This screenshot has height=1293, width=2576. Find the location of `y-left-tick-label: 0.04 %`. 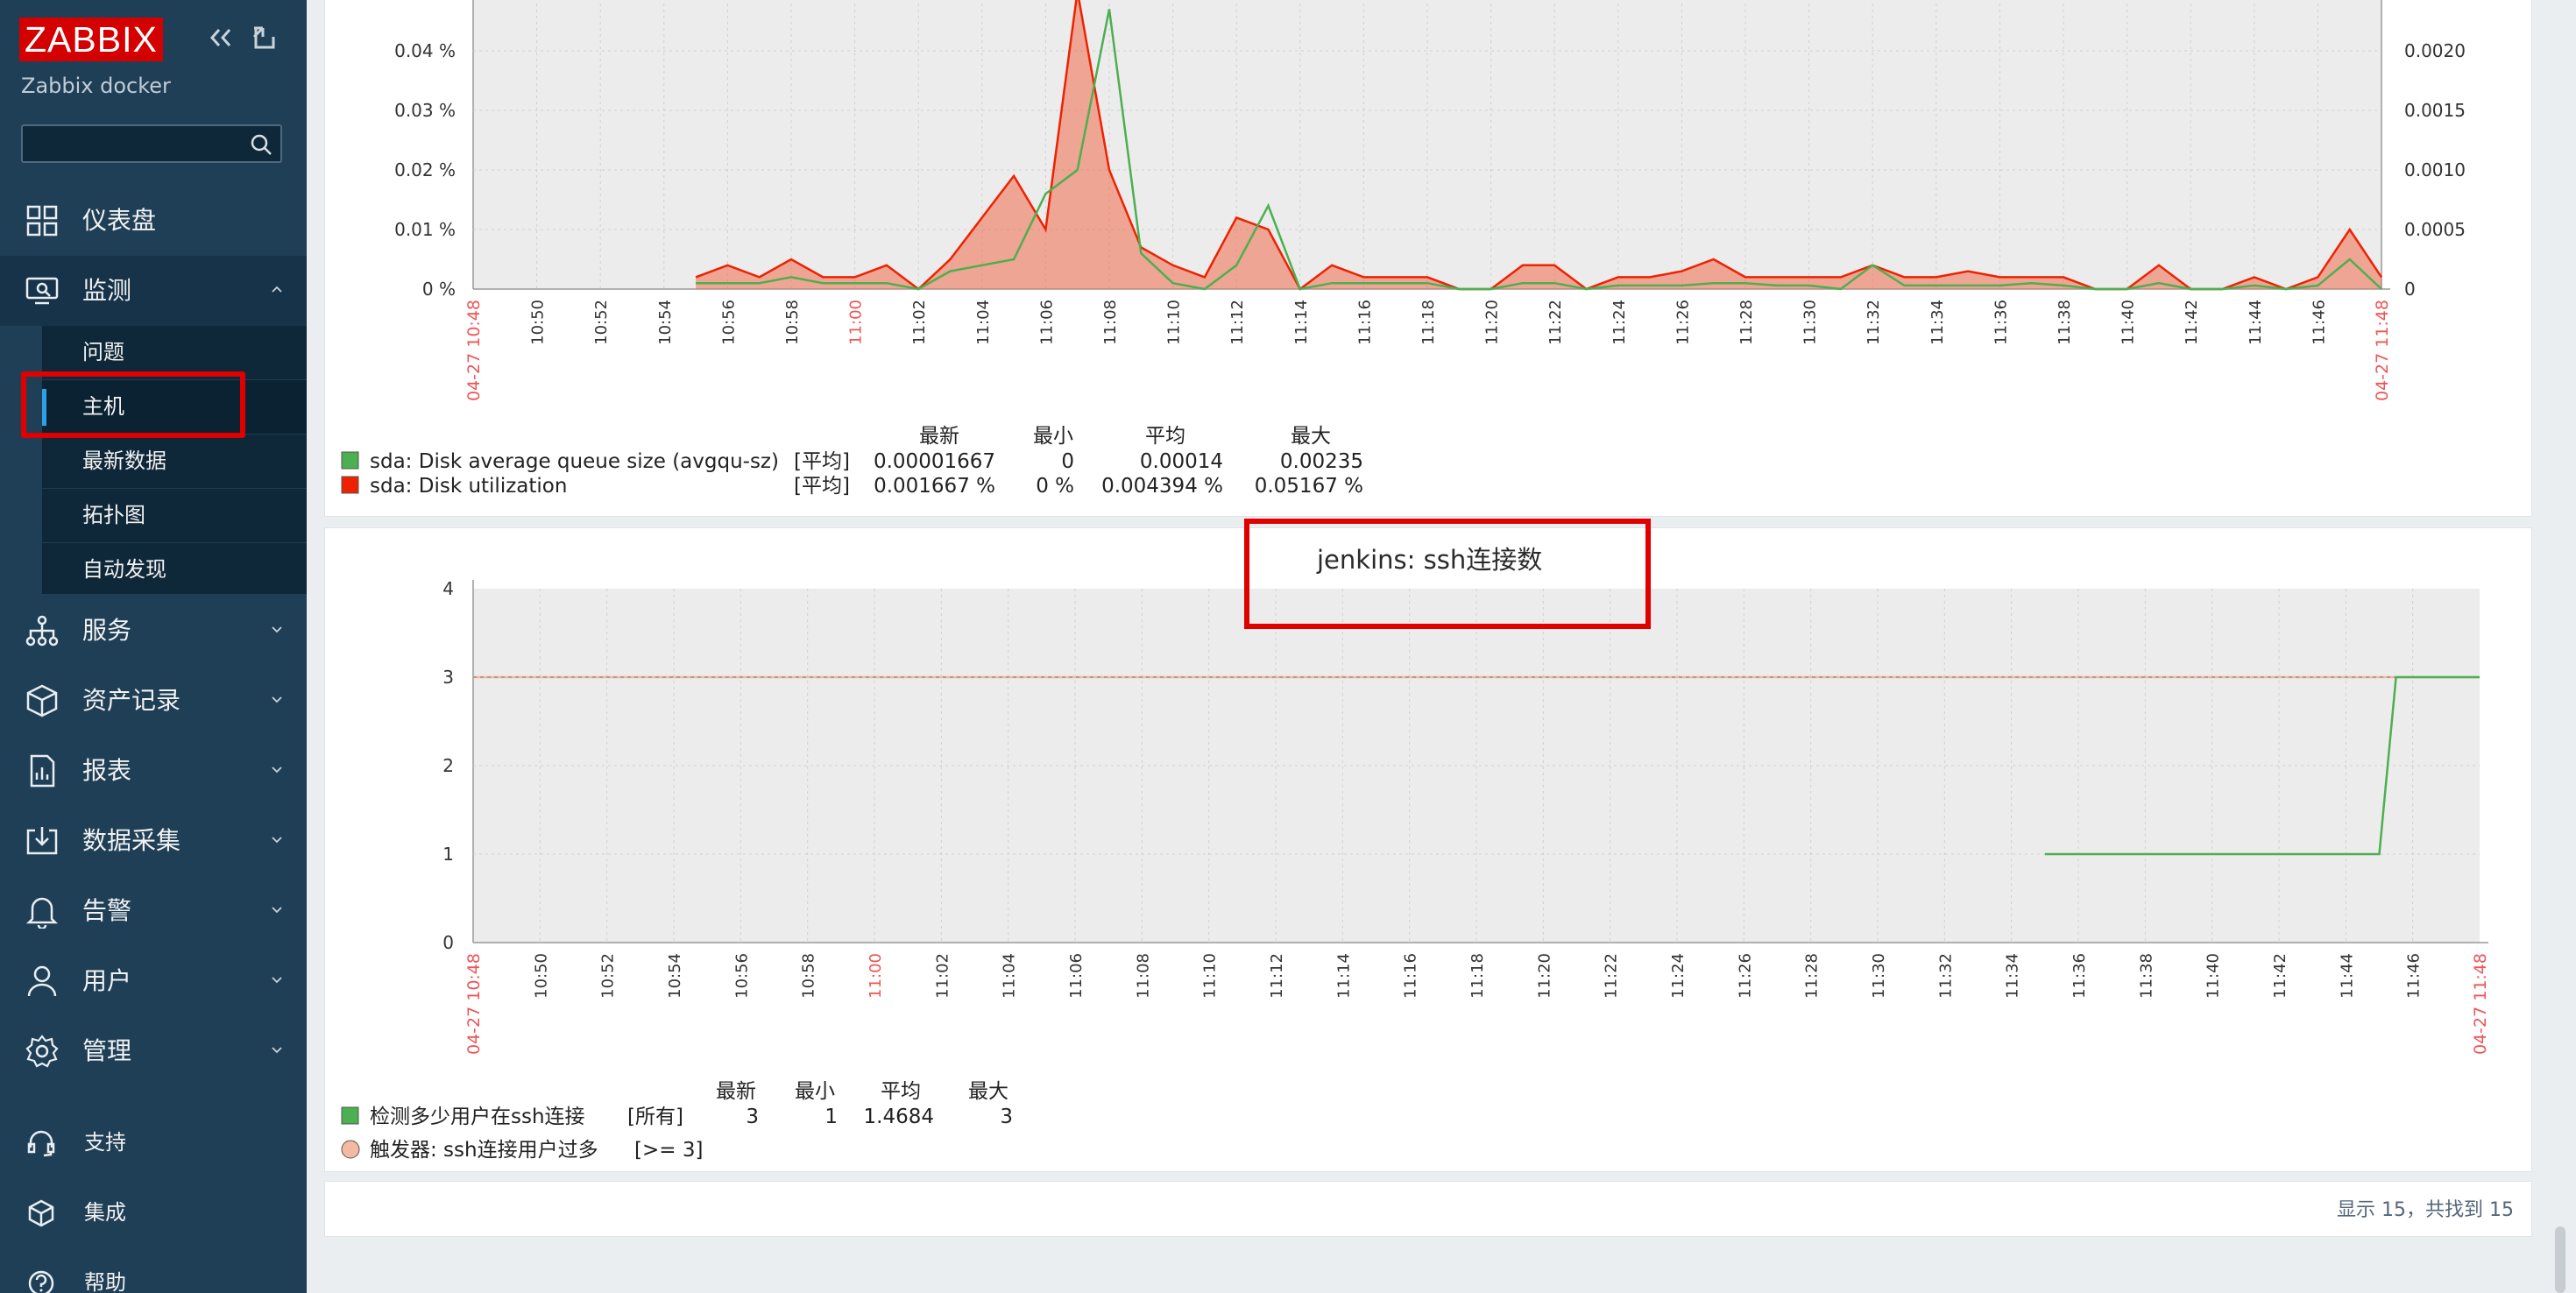

y-left-tick-label: 0.04 % is located at coordinates (425, 50).